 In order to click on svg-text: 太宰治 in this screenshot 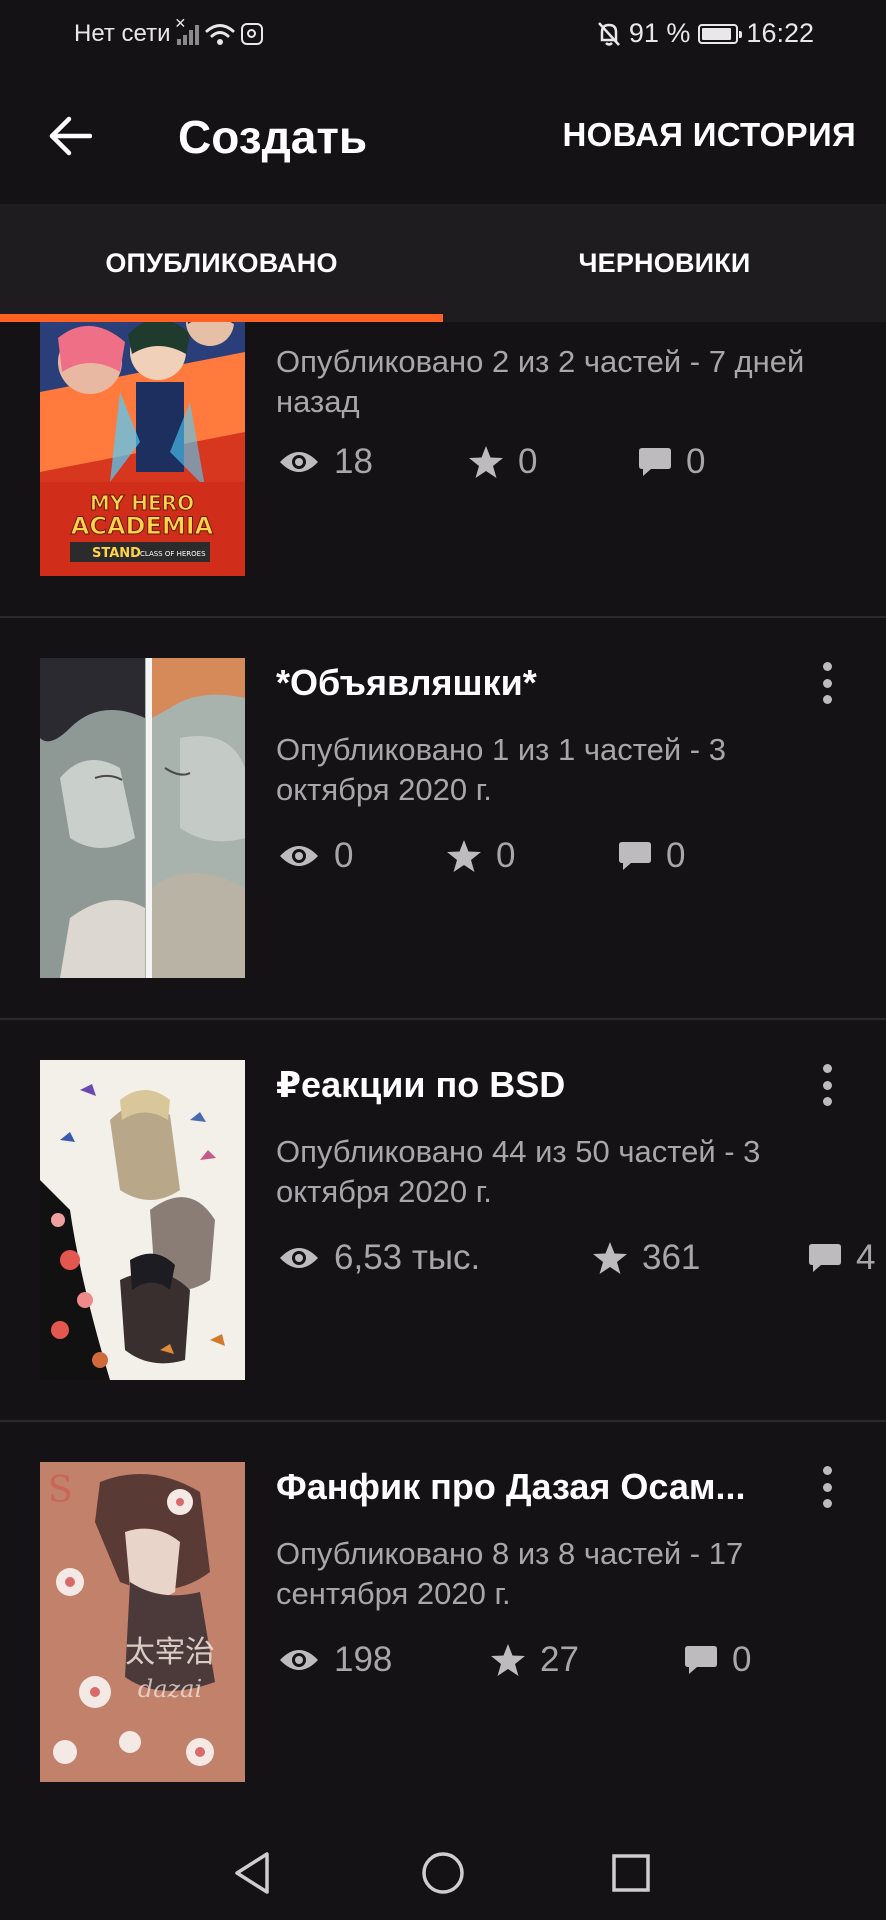, I will do `click(170, 1652)`.